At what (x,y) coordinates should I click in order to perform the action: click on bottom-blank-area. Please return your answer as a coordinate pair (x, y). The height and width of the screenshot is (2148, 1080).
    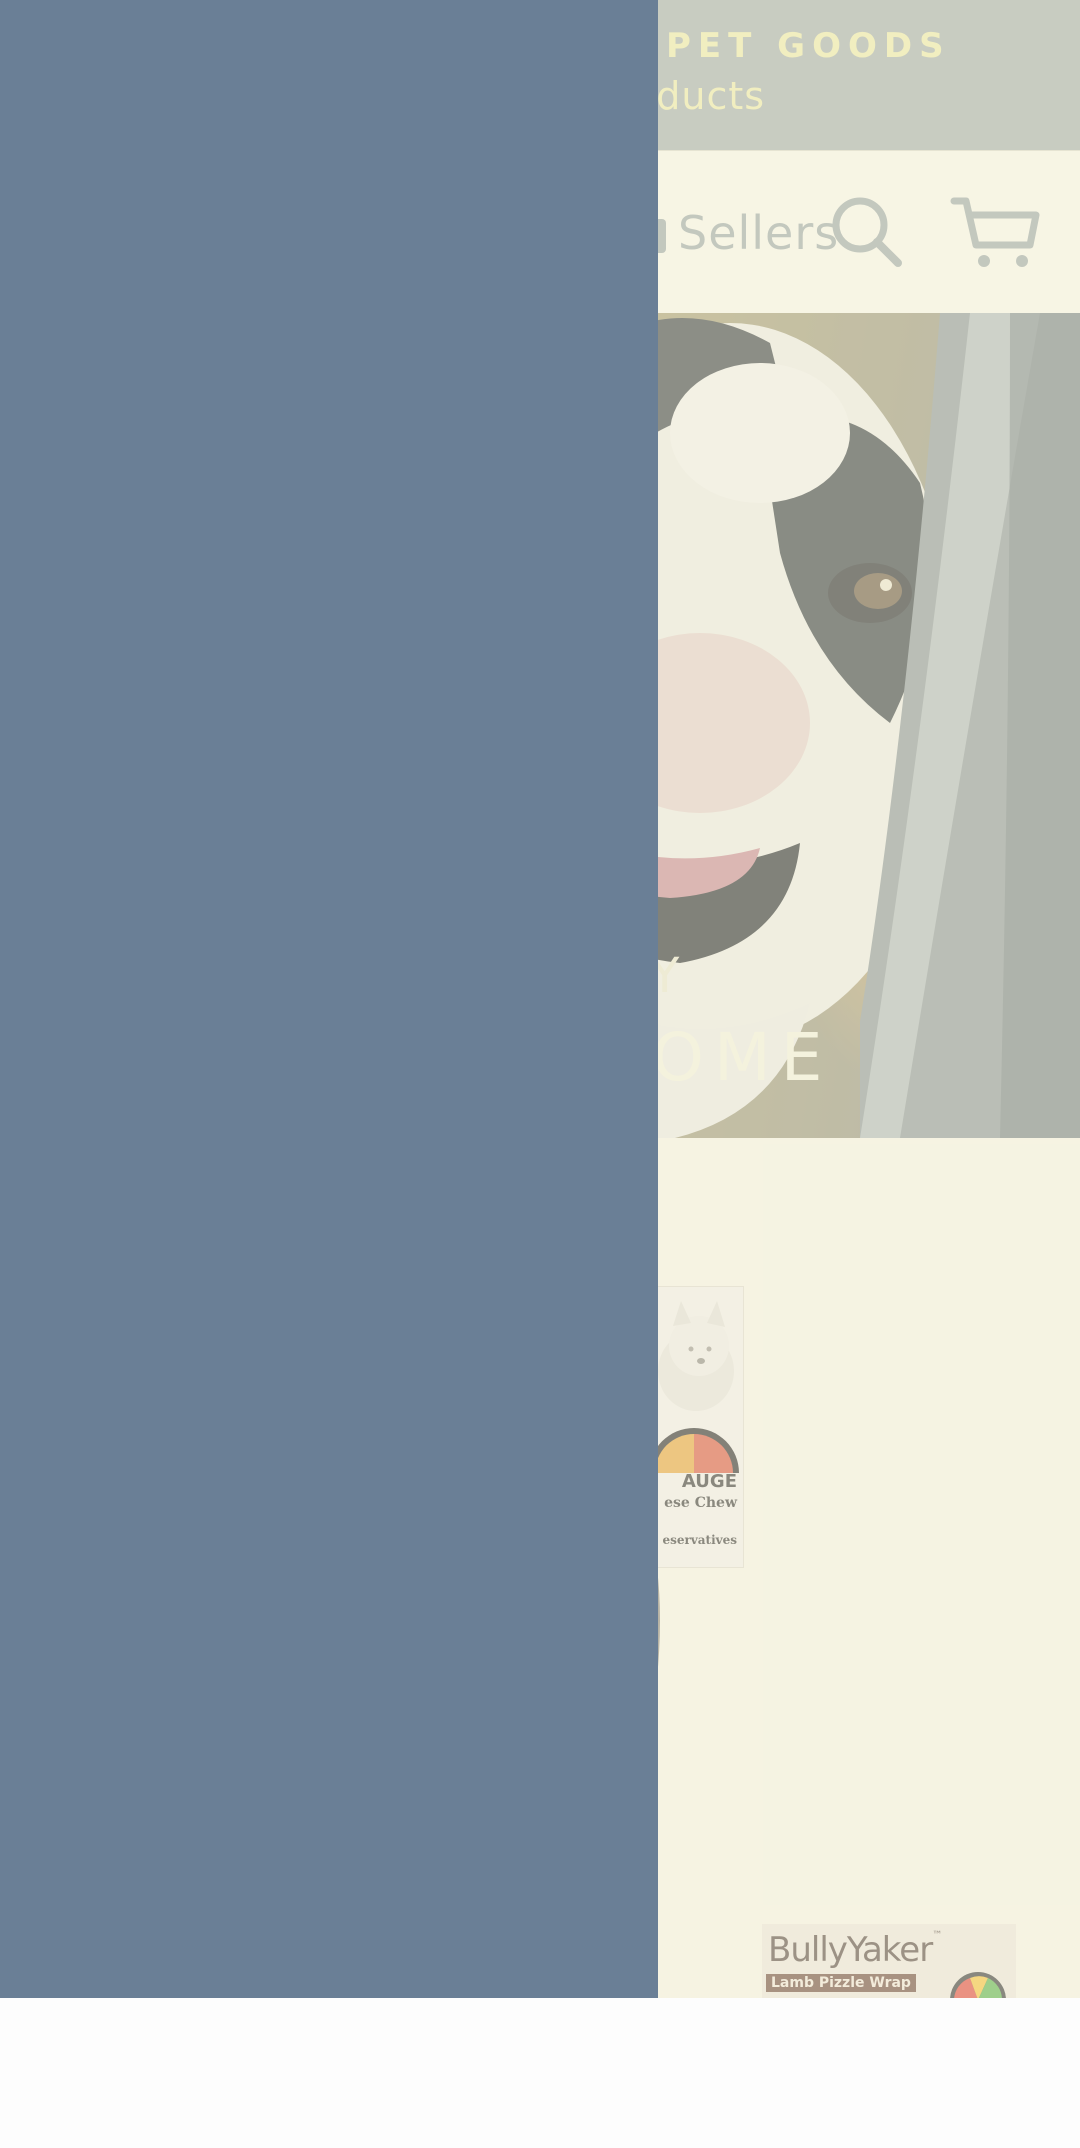
    Looking at the image, I should click on (540, 2073).